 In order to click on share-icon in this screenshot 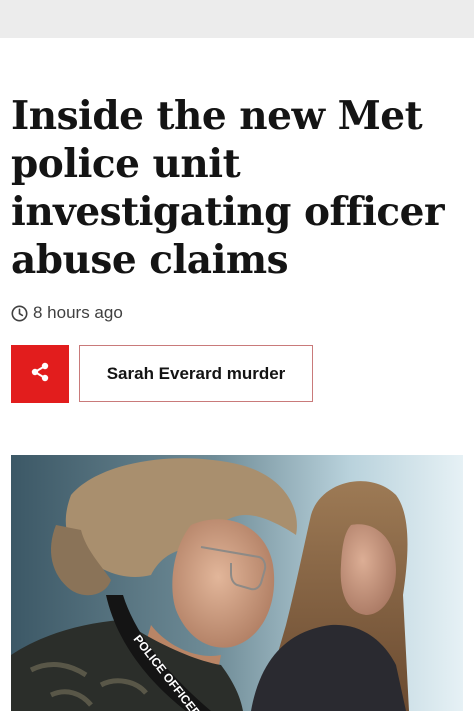, I will do `click(40, 374)`.